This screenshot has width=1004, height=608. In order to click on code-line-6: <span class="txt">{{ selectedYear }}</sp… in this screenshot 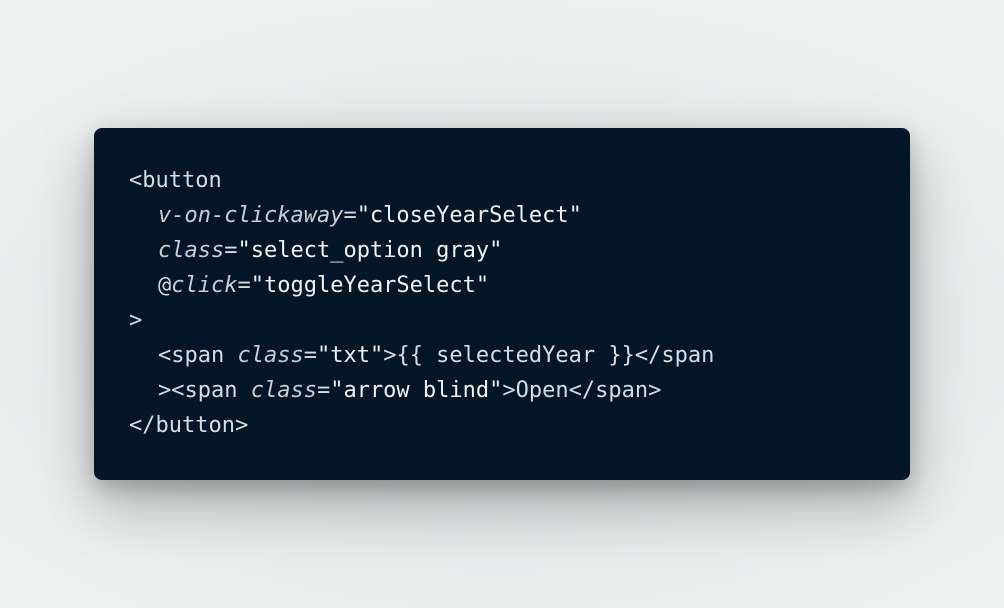, I will do `click(519, 359)`.